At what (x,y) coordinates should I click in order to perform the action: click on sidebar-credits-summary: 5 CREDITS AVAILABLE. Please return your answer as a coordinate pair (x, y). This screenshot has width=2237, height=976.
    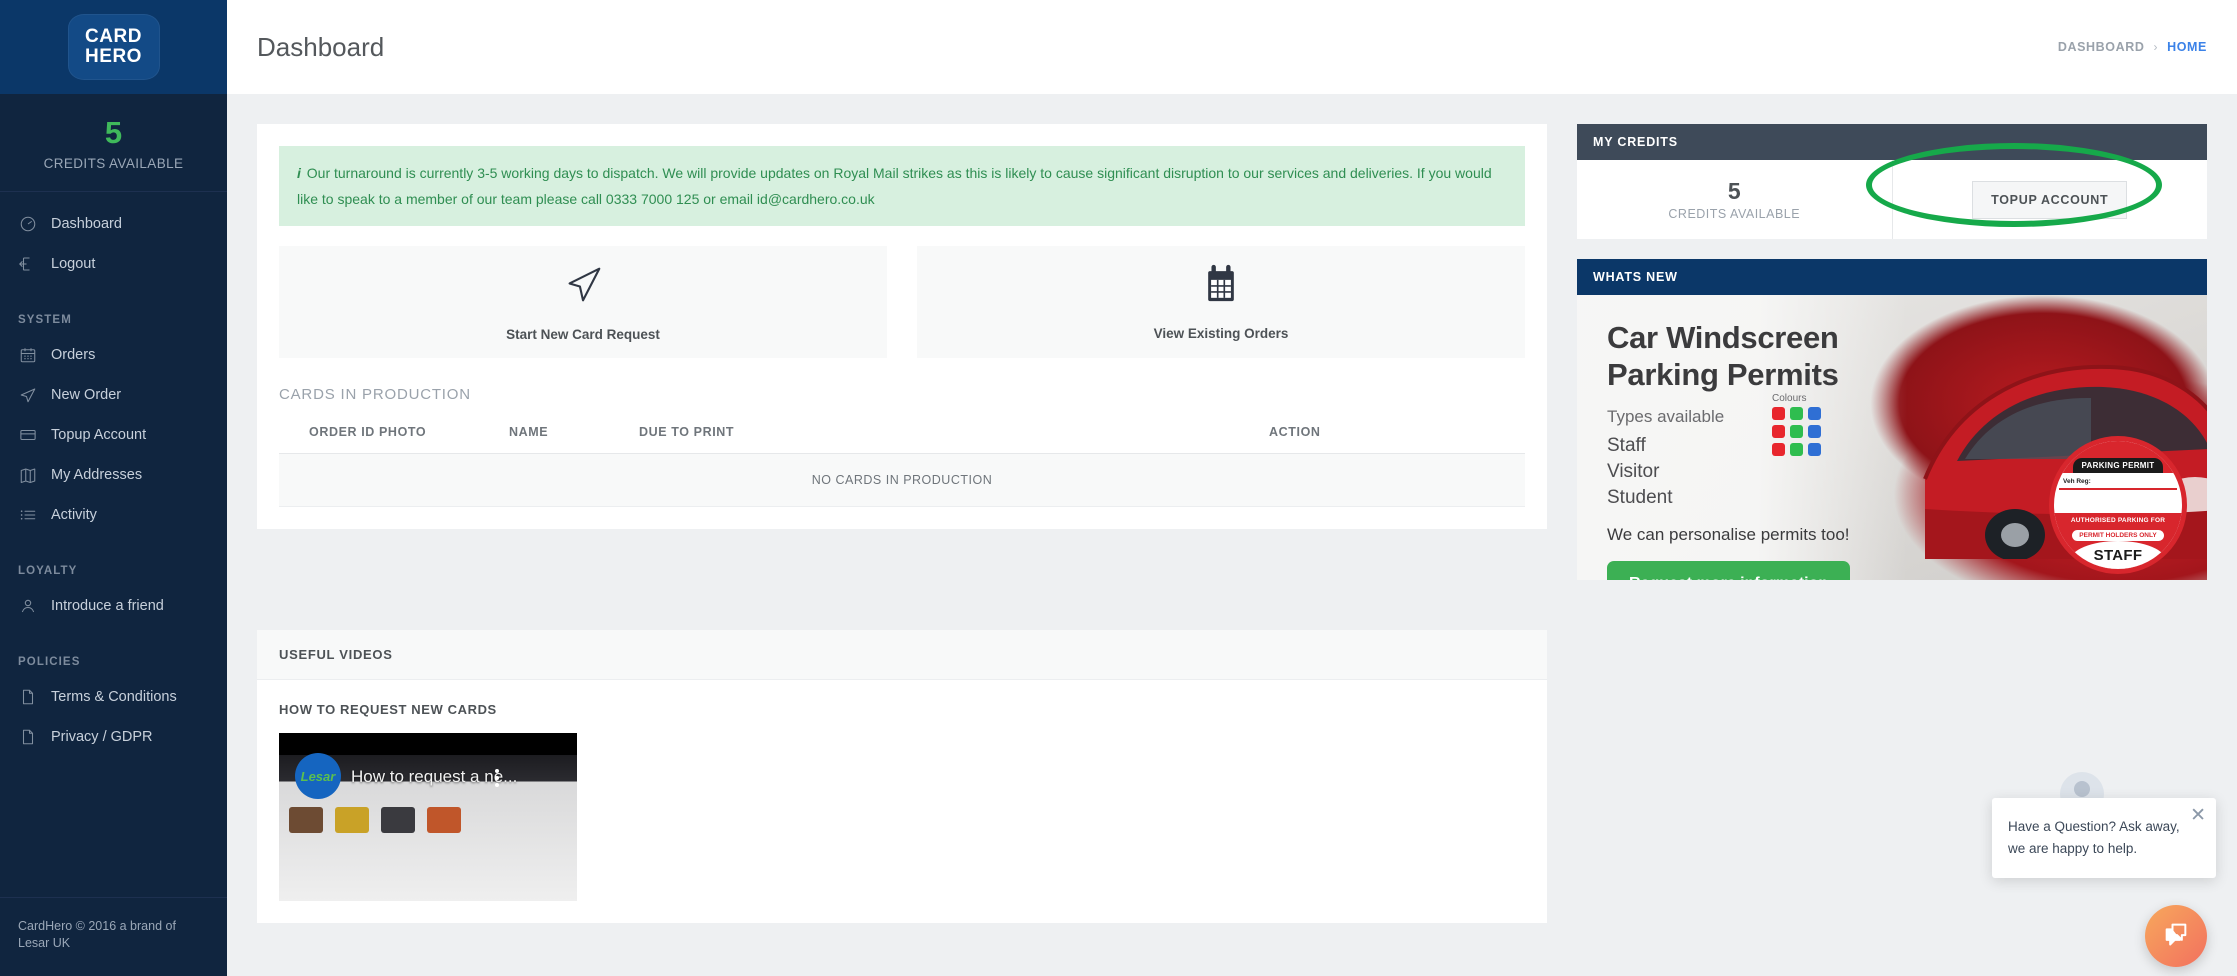
    Looking at the image, I should click on (113, 143).